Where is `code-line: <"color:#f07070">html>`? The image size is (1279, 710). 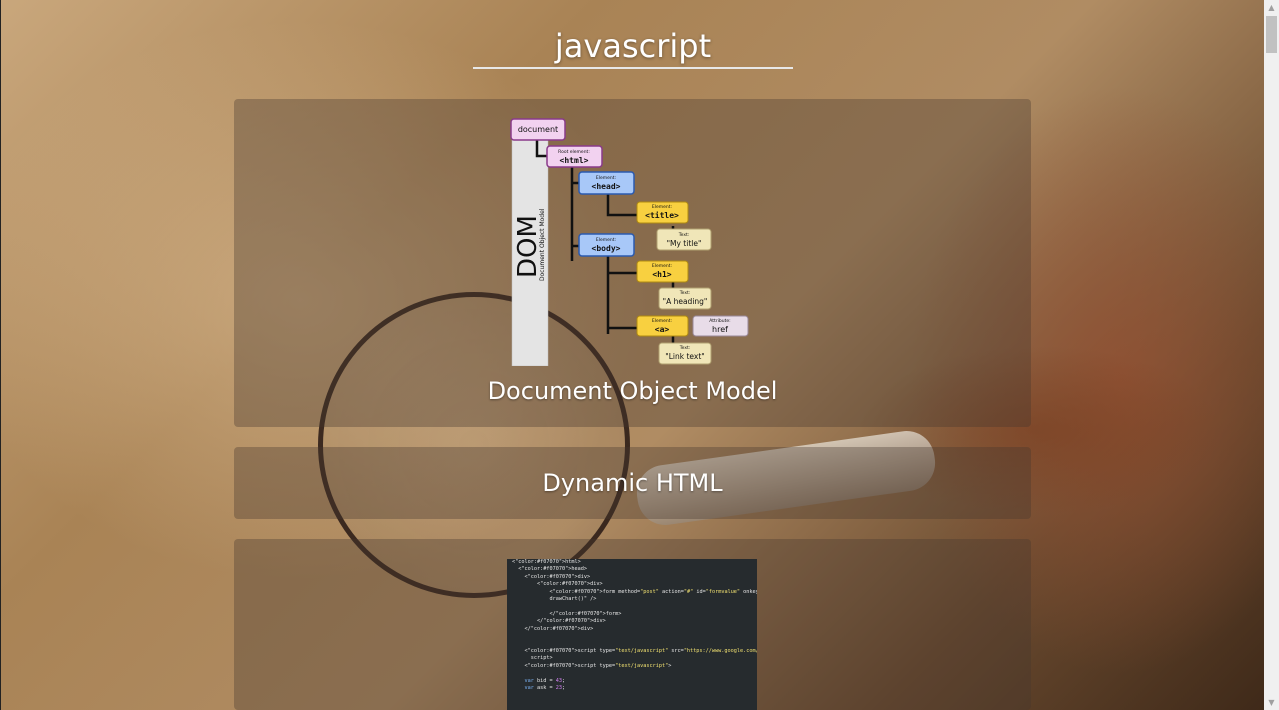
code-line: <"color:#f07070">html> is located at coordinates (546, 562).